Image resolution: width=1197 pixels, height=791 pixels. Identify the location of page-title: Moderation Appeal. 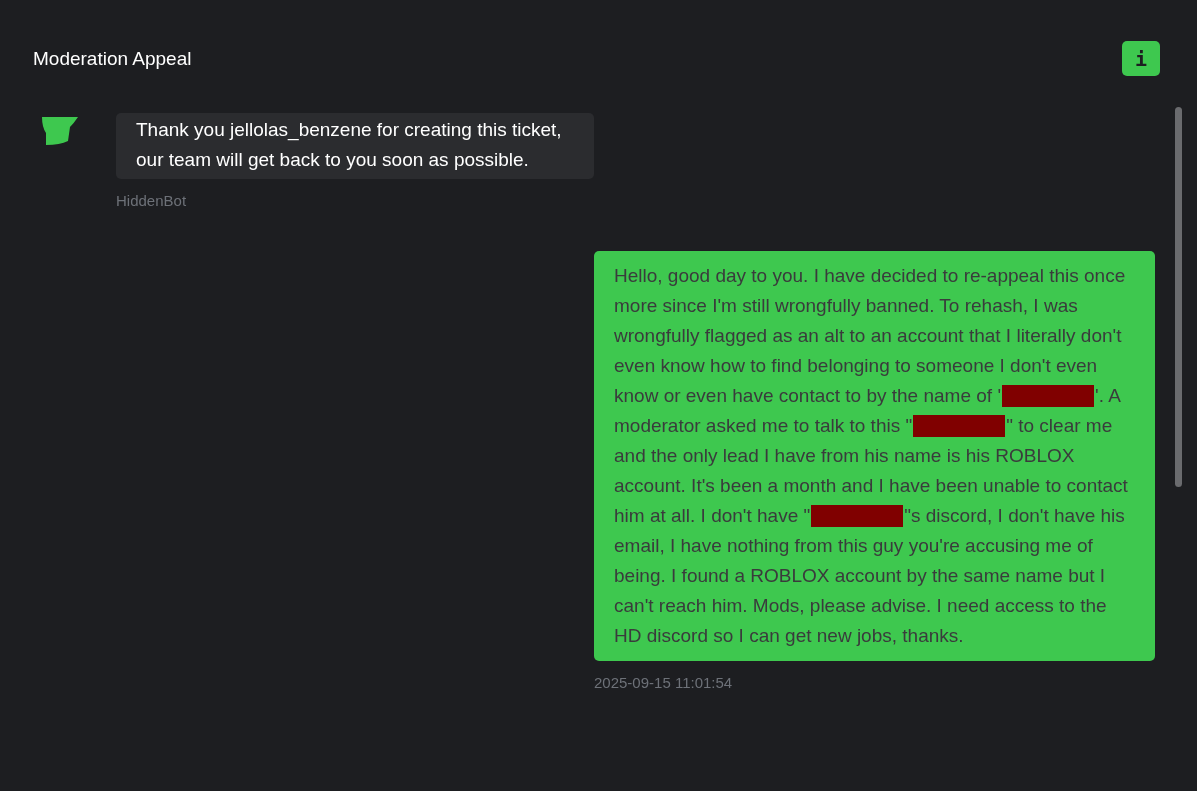
(112, 58).